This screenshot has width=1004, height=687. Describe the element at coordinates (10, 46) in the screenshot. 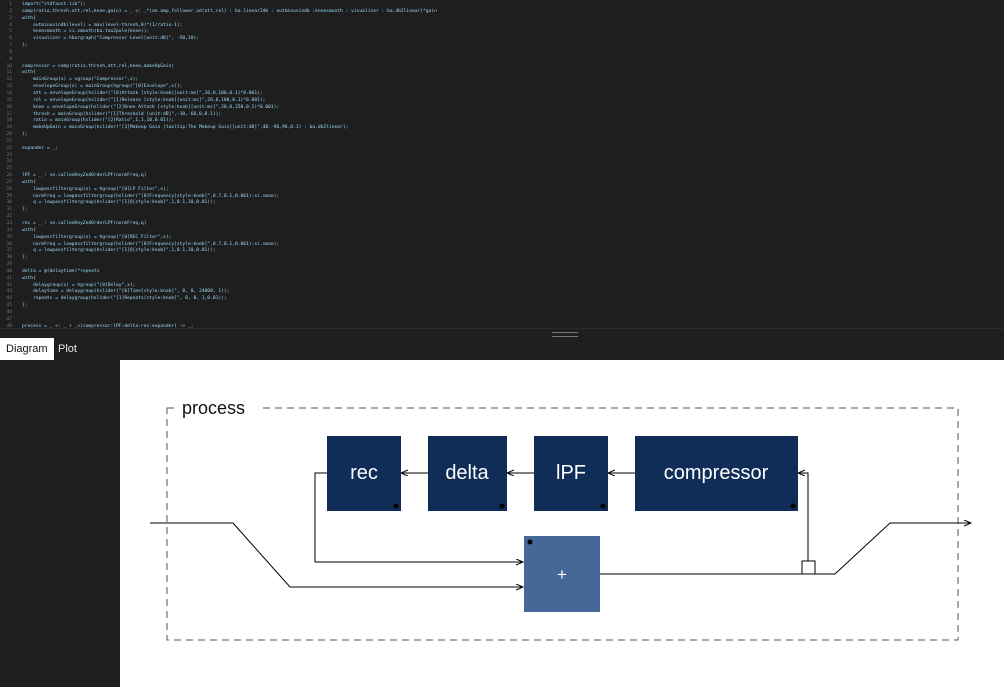

I see `line-number: 7` at that location.